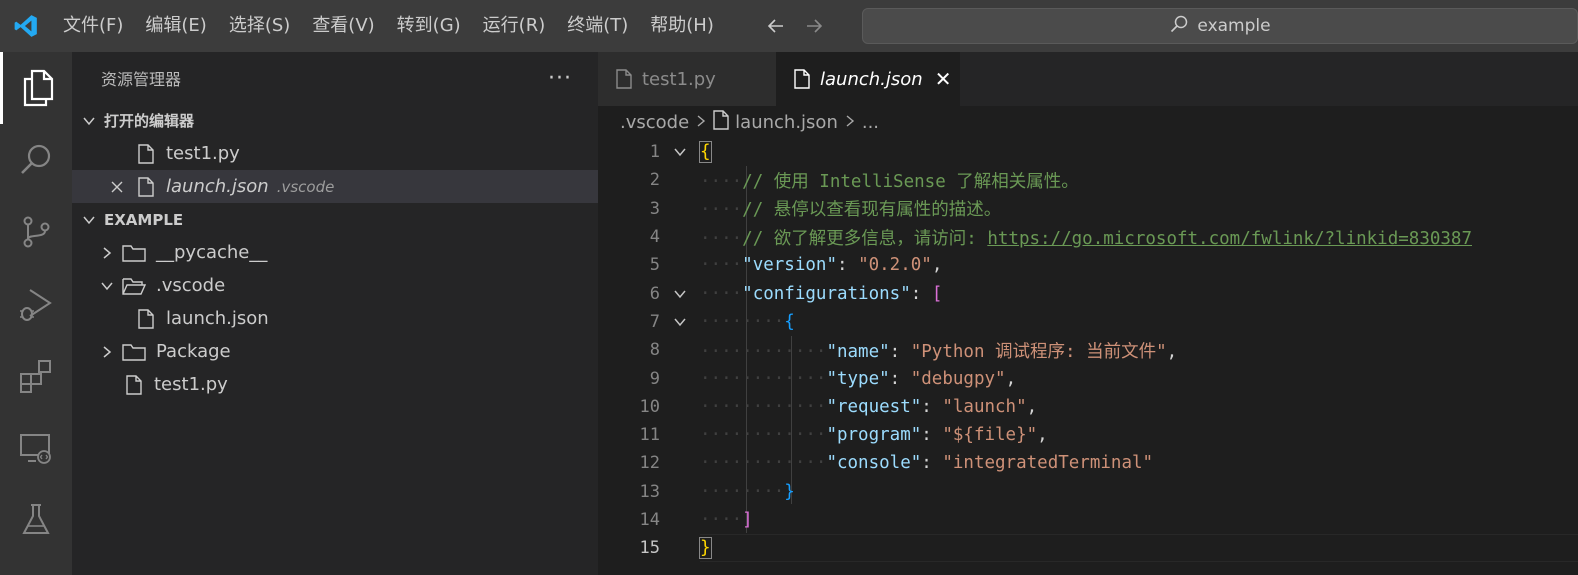 This screenshot has width=1578, height=575. Describe the element at coordinates (335, 78) in the screenshot. I see `explorer-header: 资源管理器 ···` at that location.